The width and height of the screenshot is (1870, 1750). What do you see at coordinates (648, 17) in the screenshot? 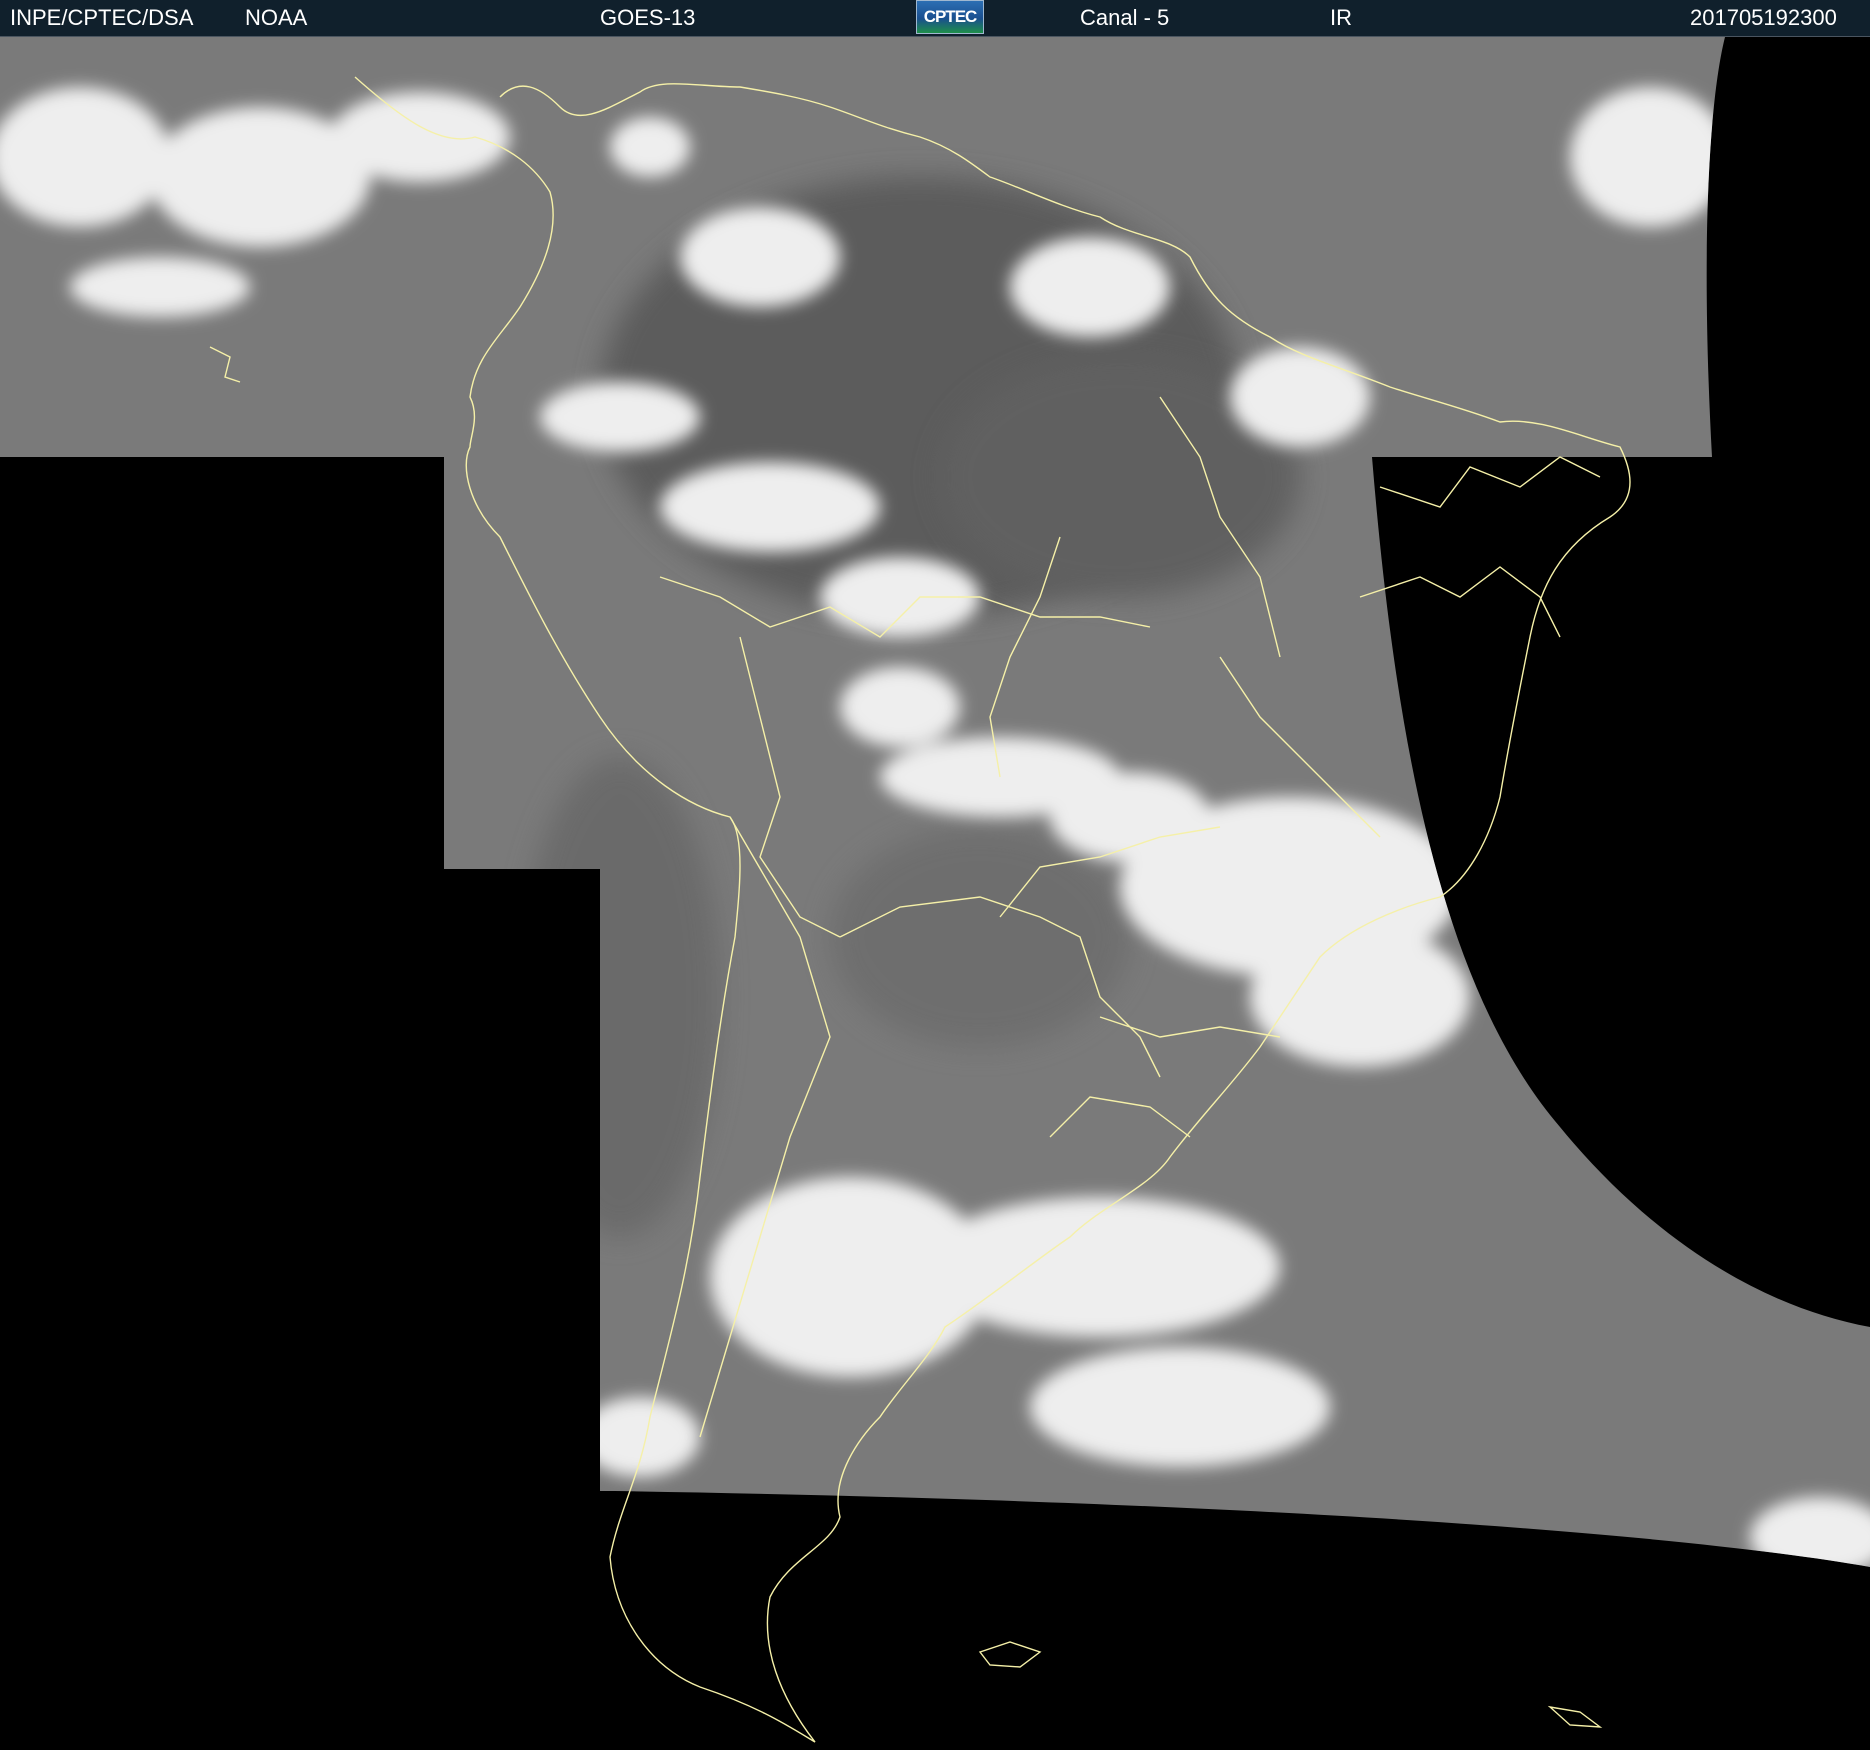
I see `satellite-label: GOES-13` at bounding box center [648, 17].